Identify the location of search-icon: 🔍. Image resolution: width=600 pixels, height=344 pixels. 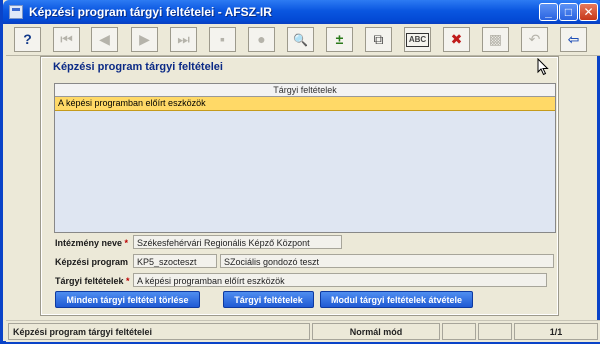
(300, 40).